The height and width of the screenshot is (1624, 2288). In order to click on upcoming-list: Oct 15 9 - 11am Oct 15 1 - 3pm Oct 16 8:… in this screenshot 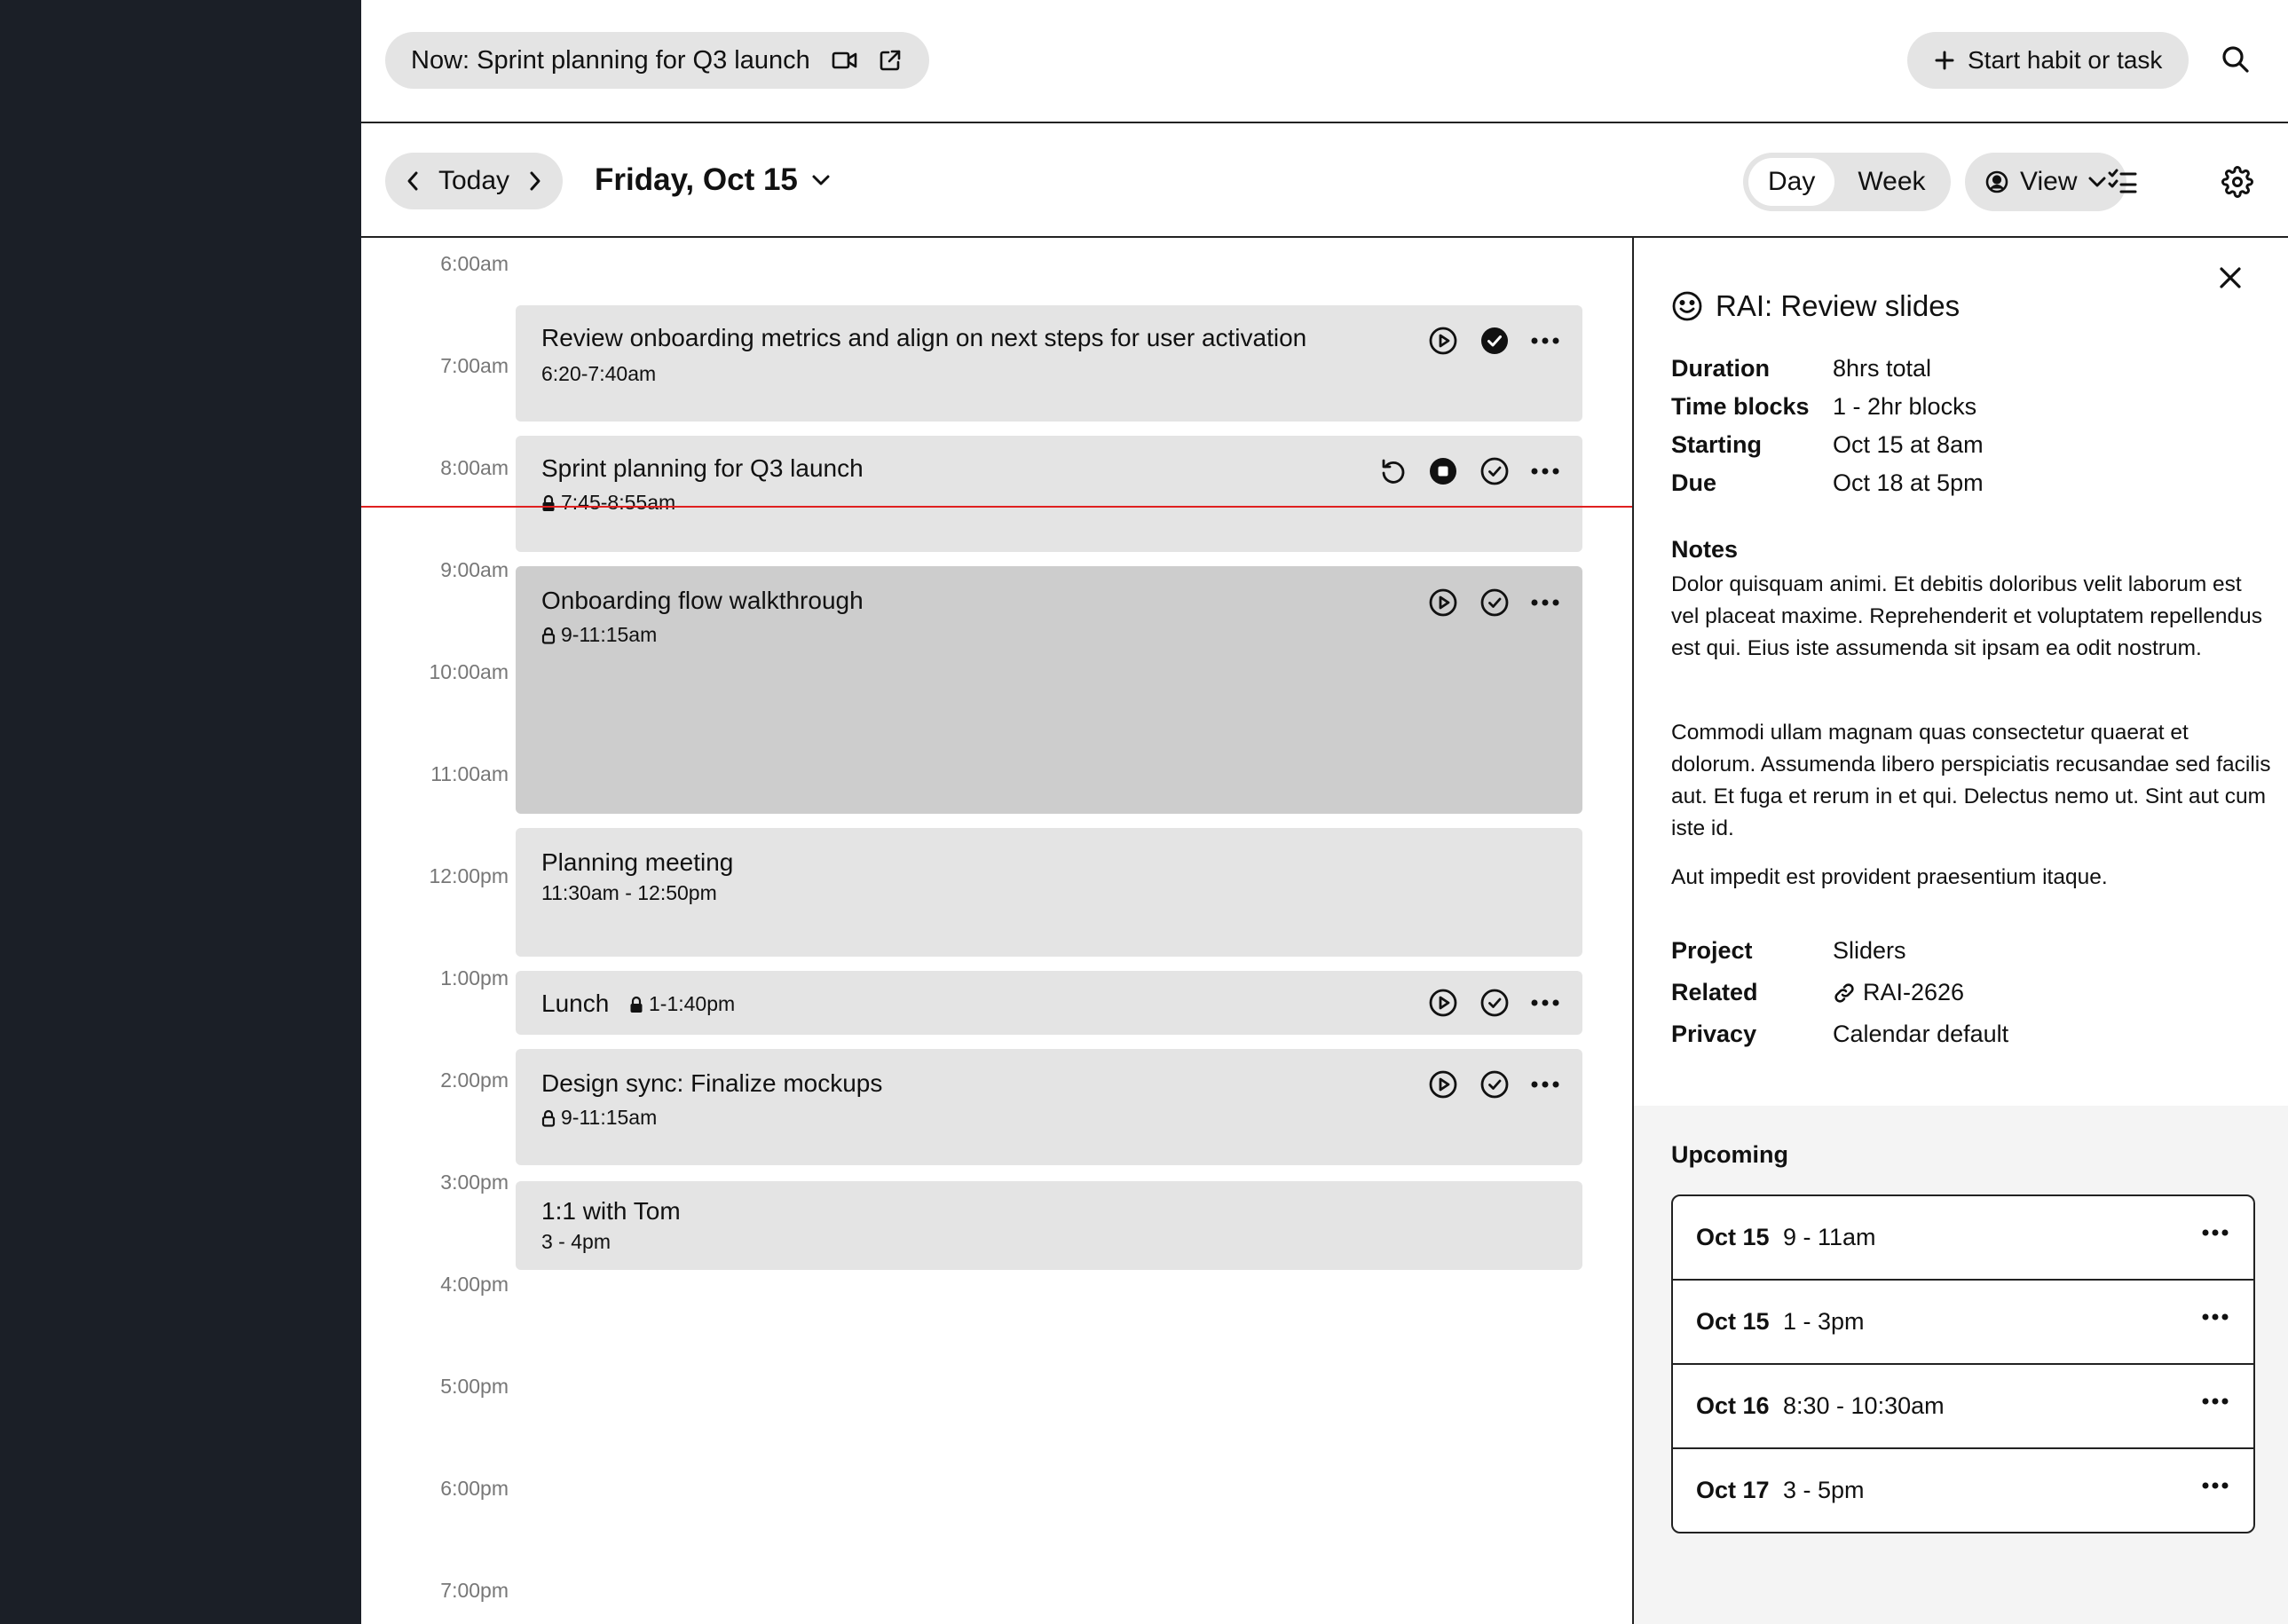, I will do `click(1963, 1363)`.